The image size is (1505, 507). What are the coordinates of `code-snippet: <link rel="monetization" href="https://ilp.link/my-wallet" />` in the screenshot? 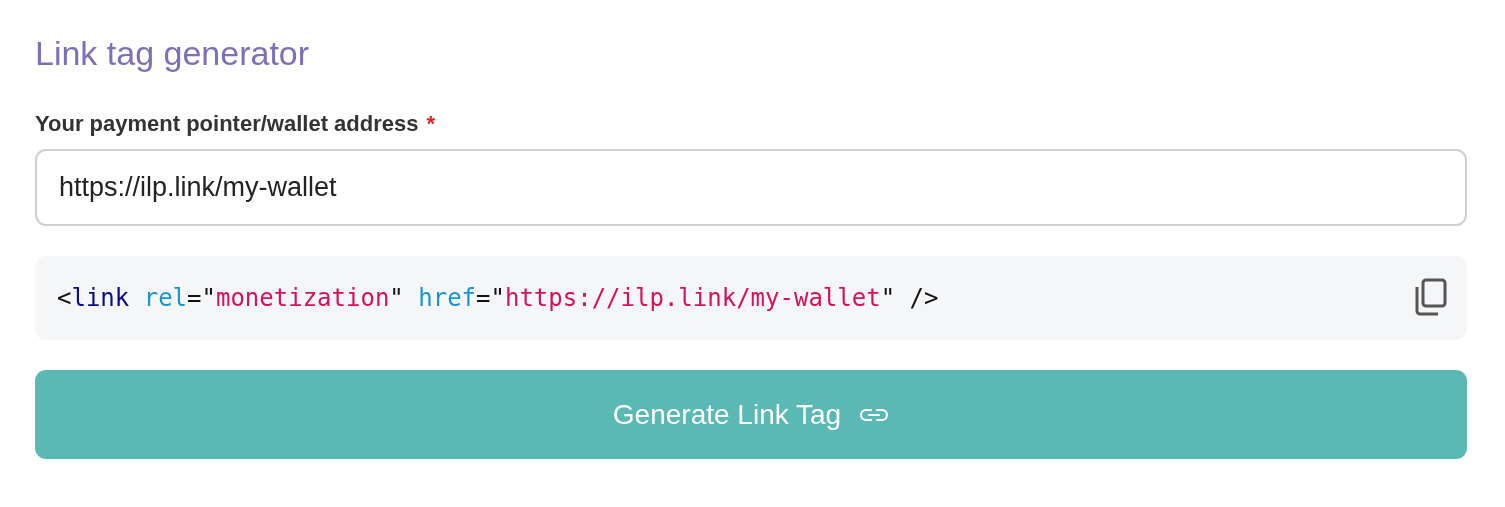 It's located at (498, 298).